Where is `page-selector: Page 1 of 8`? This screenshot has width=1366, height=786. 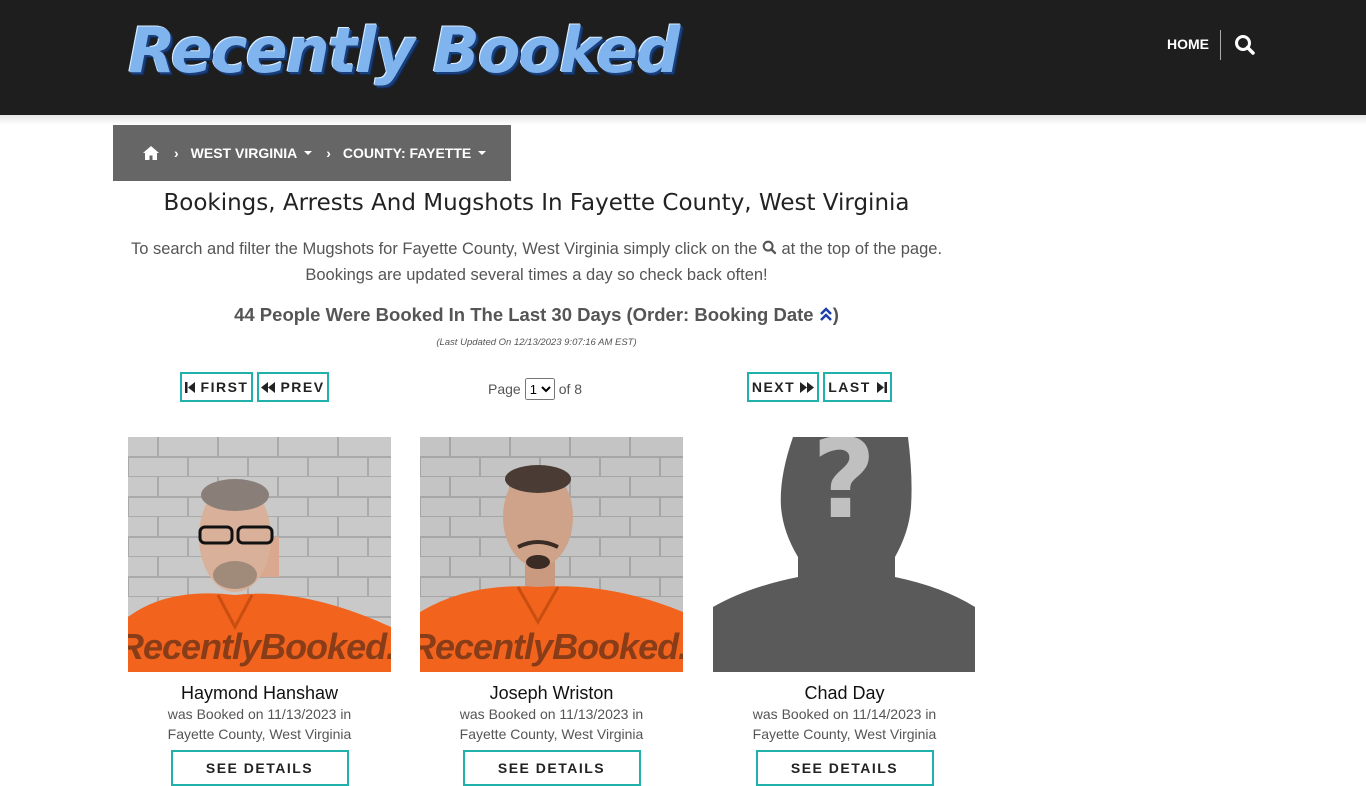
page-selector: Page 1 of 8 is located at coordinates (535, 389).